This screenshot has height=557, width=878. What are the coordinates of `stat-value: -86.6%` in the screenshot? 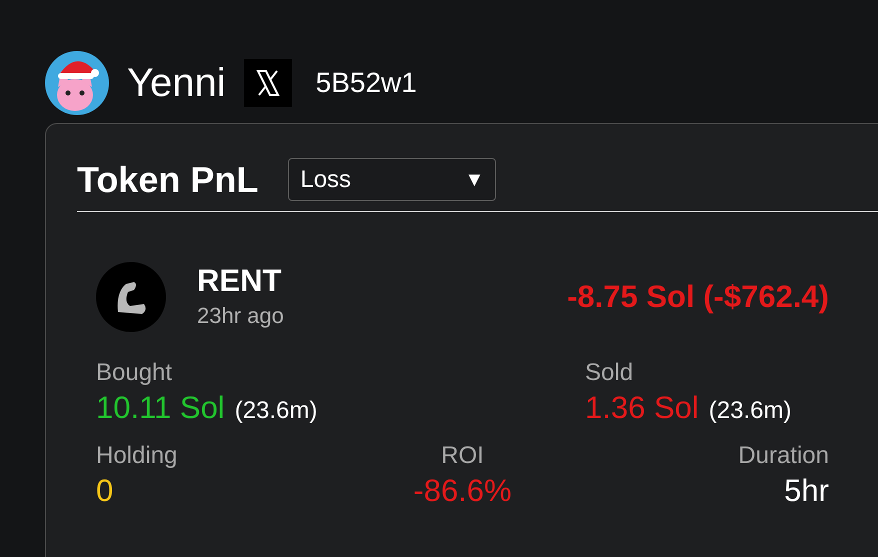 It's located at (462, 491).